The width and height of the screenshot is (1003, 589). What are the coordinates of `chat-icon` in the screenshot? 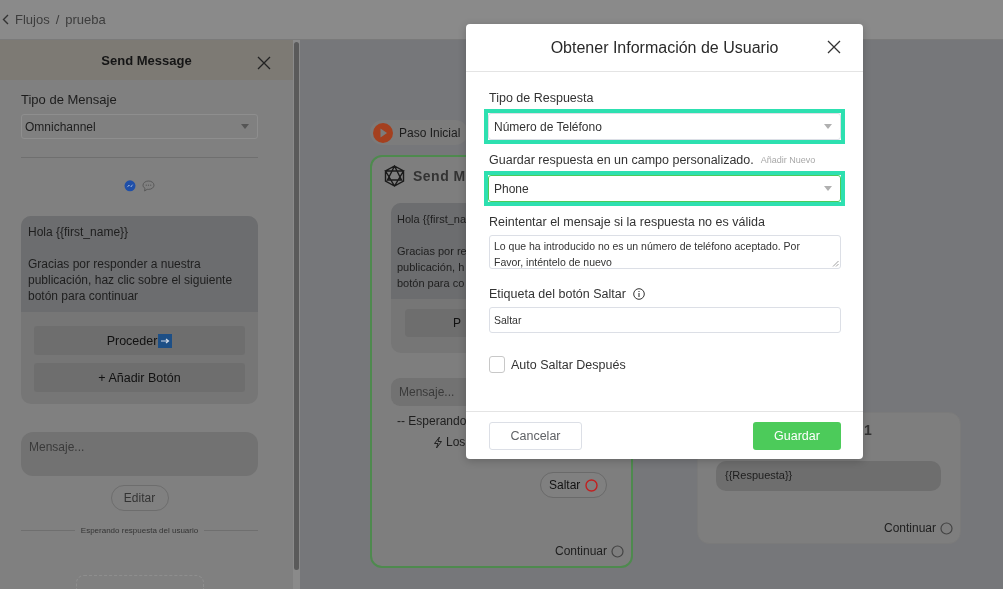 It's located at (148, 186).